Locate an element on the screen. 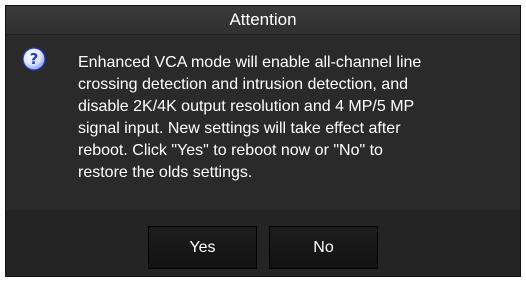  dialog-title: Attention is located at coordinates (263, 20).